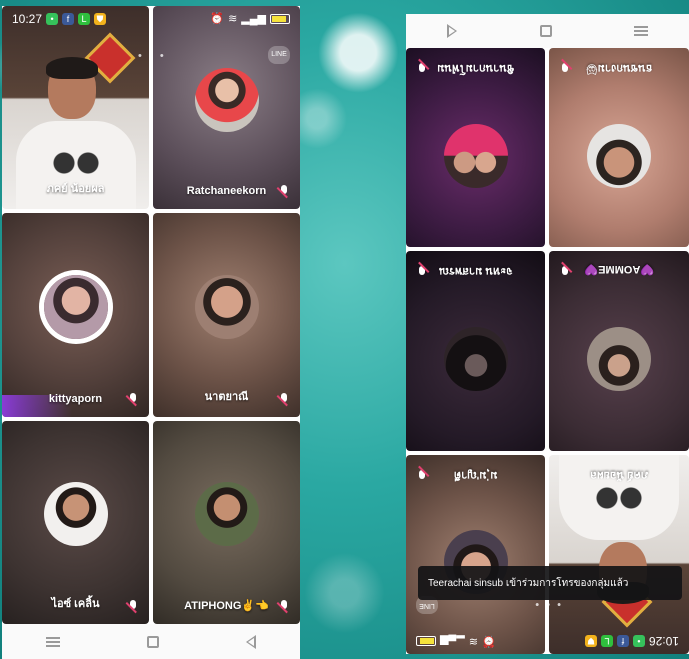 Image resolution: width=689 pixels, height=659 pixels. I want to click on status-bar: 10:26 • f L ⛊ ⏰ ≋ ▂▄▆, so click(547, 641).